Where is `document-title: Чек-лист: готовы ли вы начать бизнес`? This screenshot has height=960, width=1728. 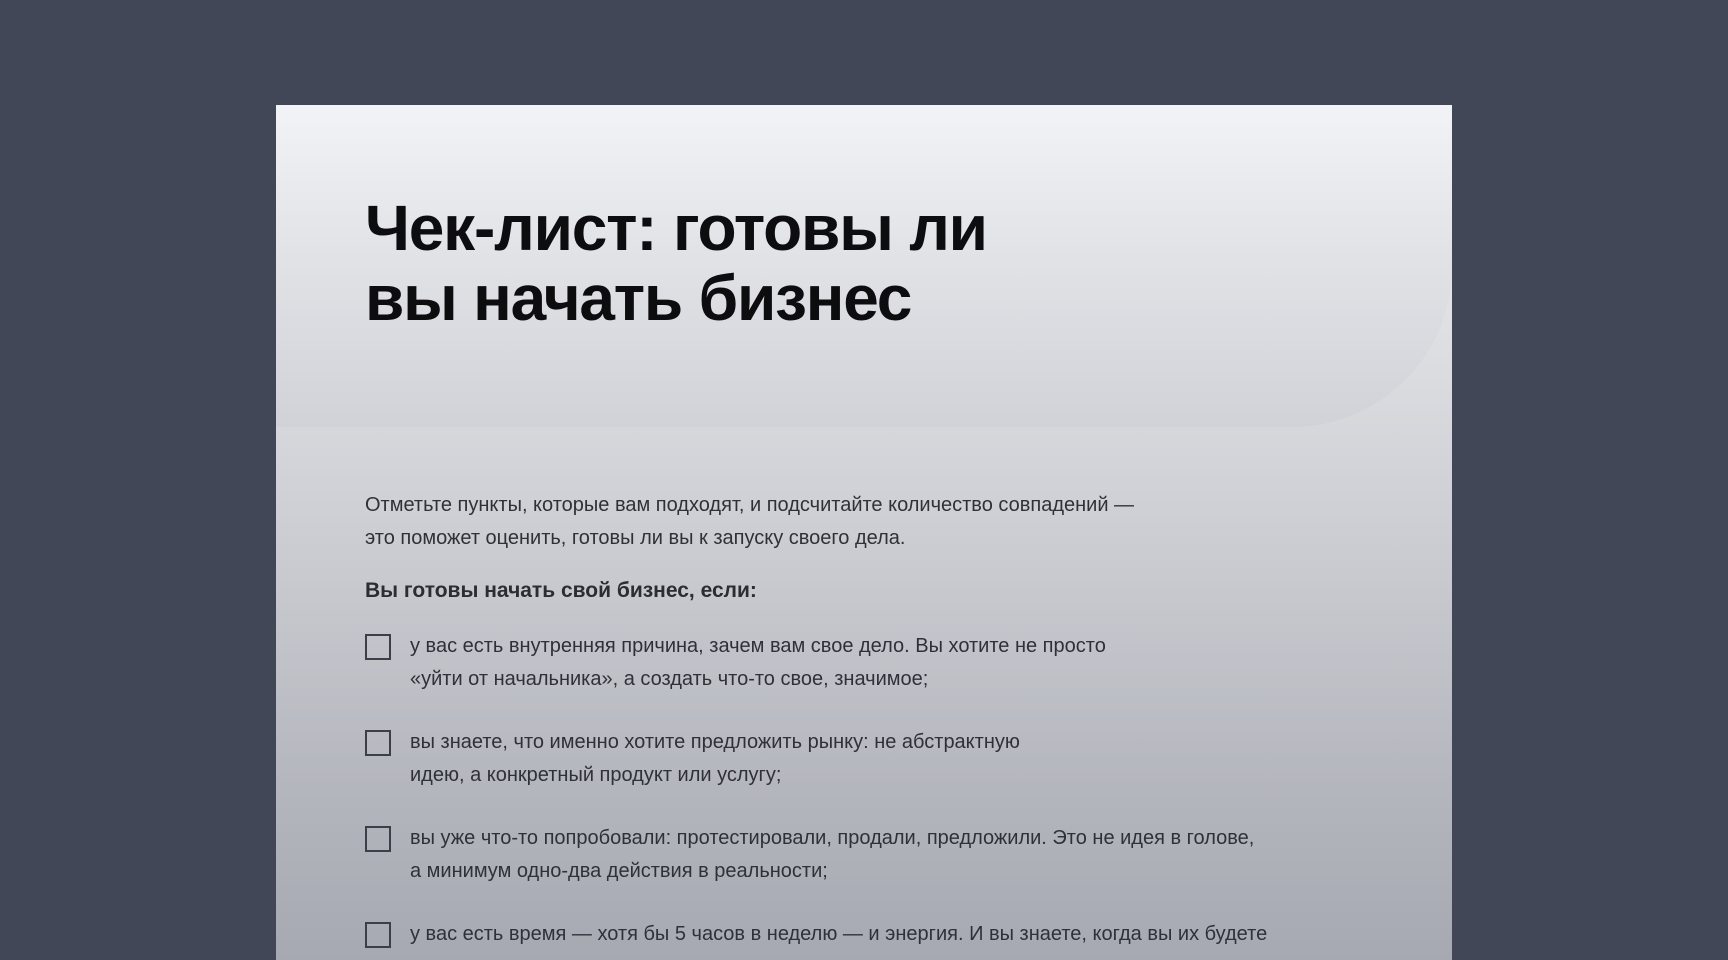 document-title: Чек-лист: готовы ли вы начать бизнес is located at coordinates (745, 263).